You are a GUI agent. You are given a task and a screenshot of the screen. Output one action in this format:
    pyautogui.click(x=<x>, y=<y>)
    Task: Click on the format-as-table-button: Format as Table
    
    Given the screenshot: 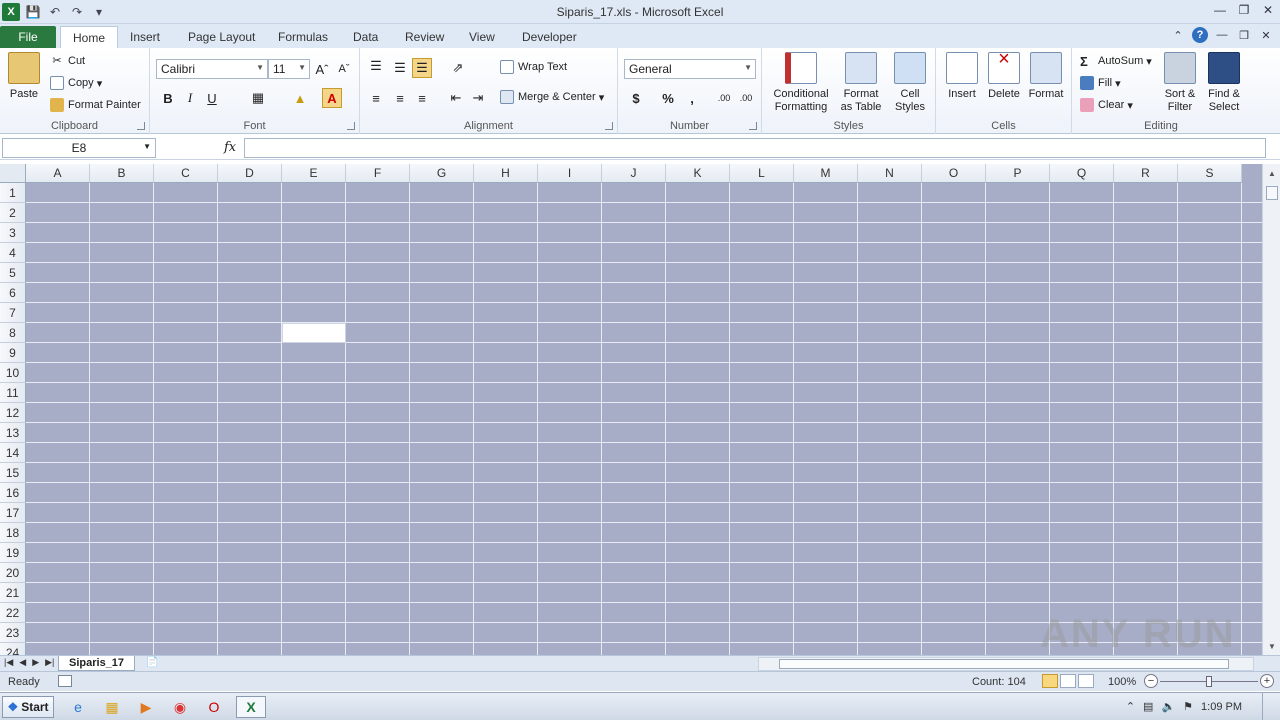 What is the action you would take?
    pyautogui.click(x=861, y=83)
    